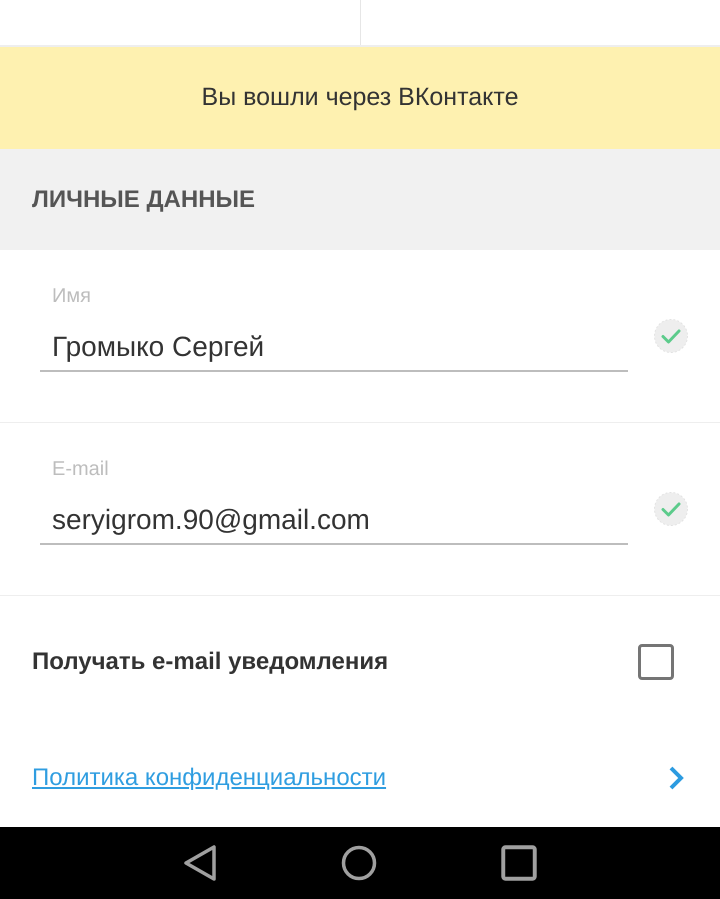  Describe the element at coordinates (144, 200) in the screenshot. I see `section-title: ЛИЧНЫЕ ДАННЫЕ` at that location.